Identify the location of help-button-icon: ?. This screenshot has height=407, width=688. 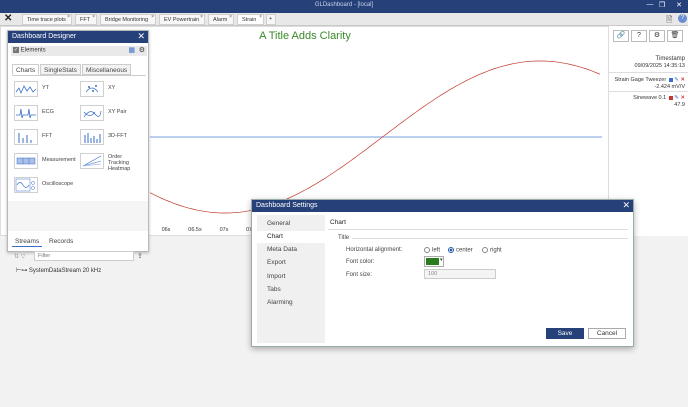
(639, 36).